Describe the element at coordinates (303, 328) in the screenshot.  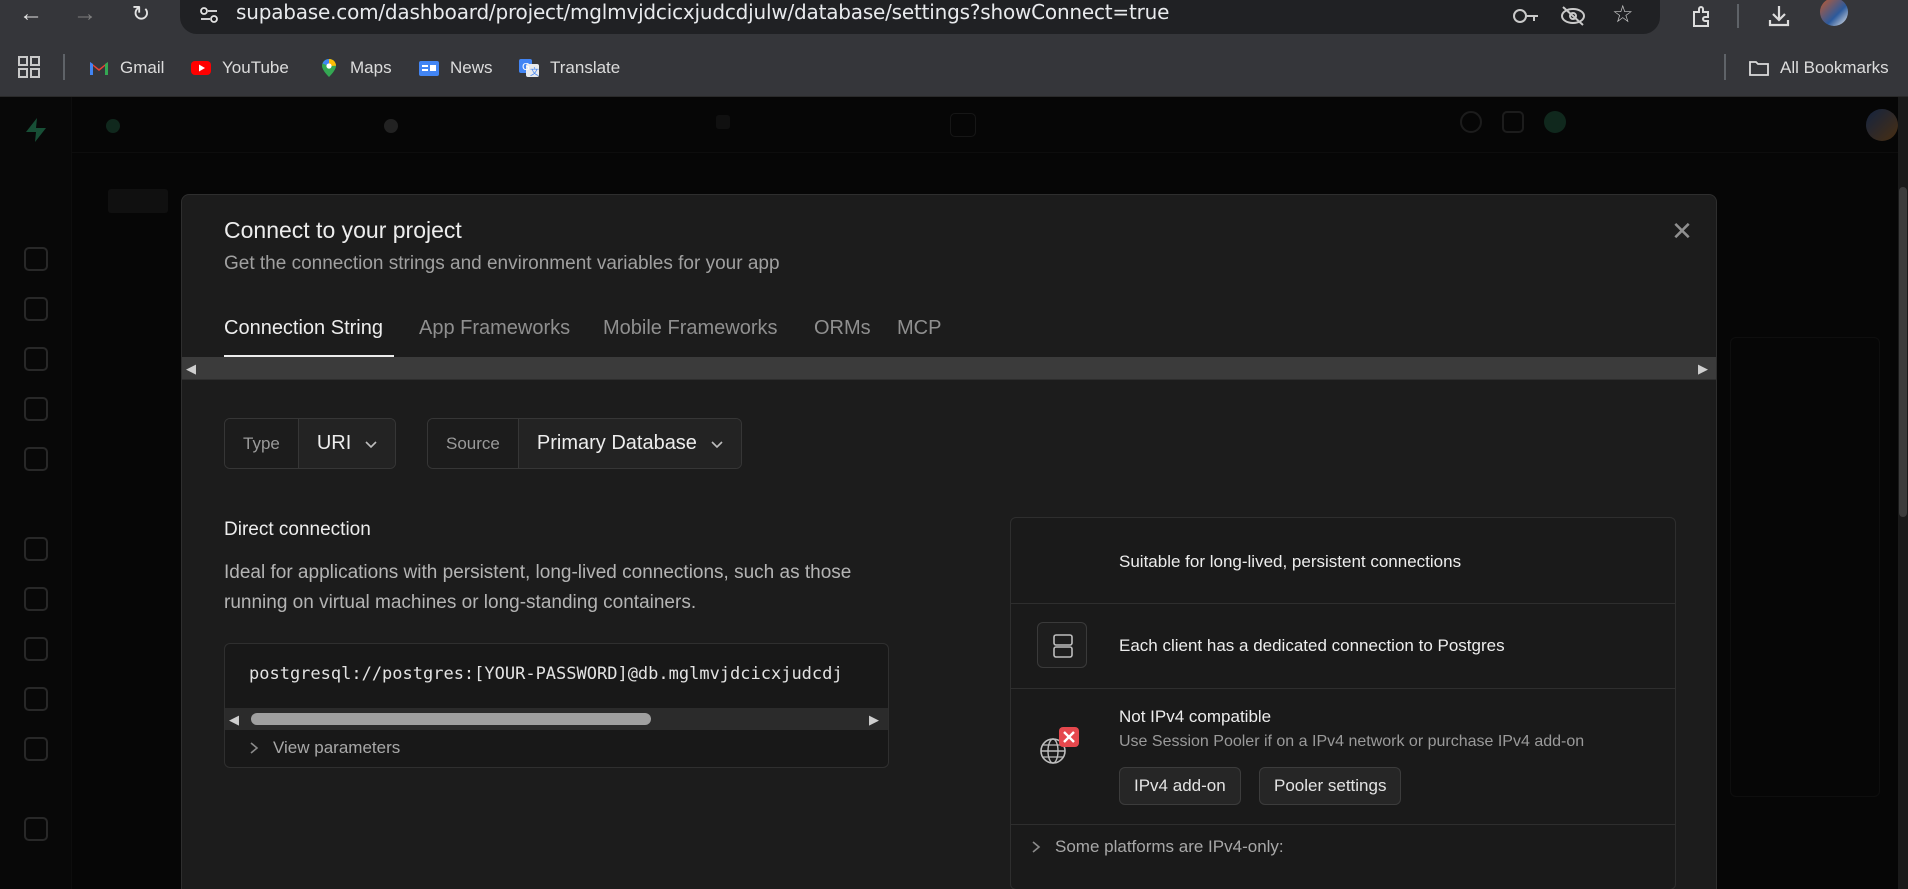
I see `tab-connection-string: Connection String` at that location.